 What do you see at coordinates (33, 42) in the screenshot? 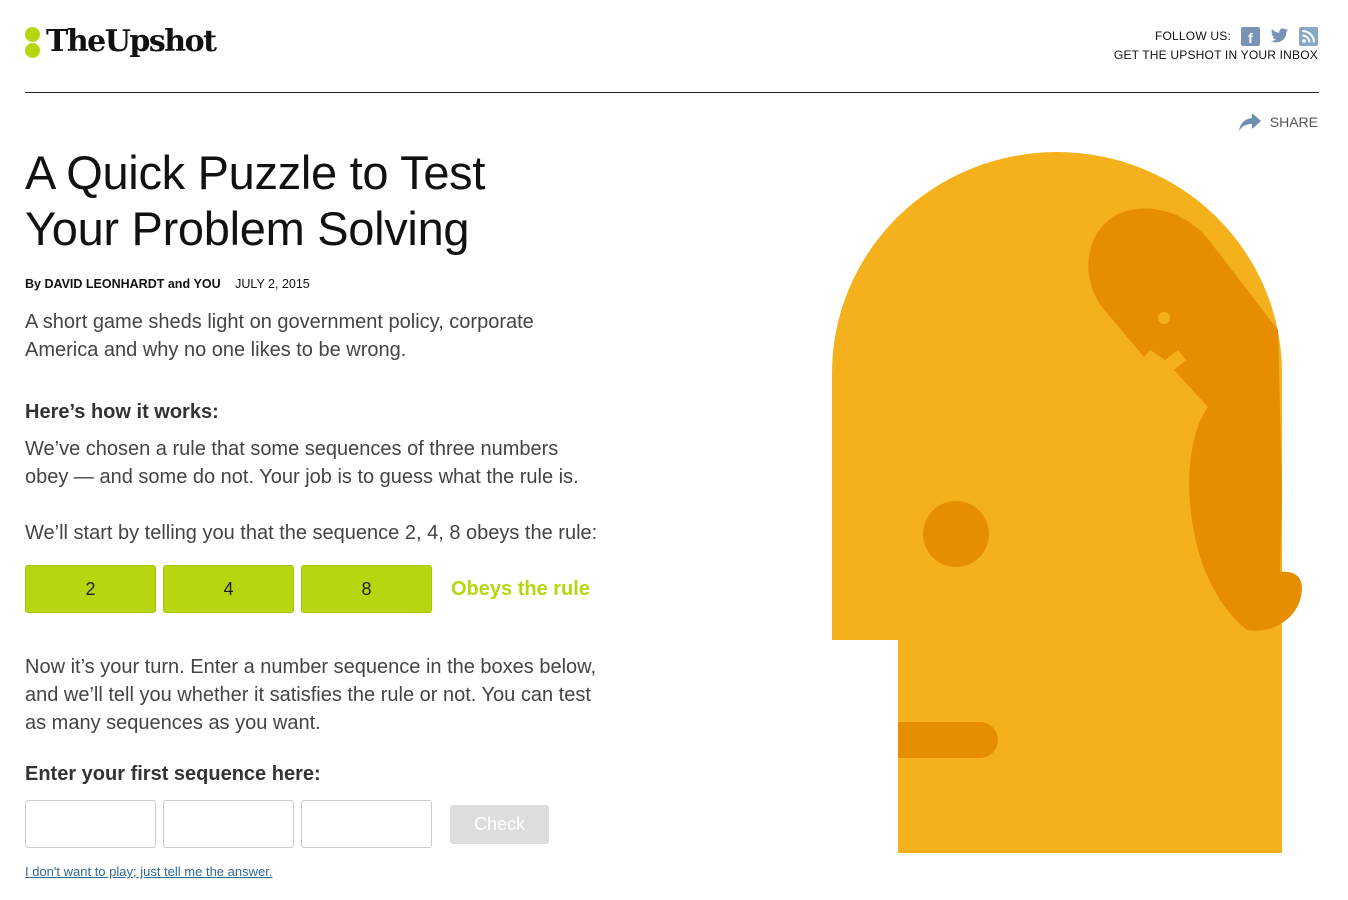
I see `logo-dots-icon` at bounding box center [33, 42].